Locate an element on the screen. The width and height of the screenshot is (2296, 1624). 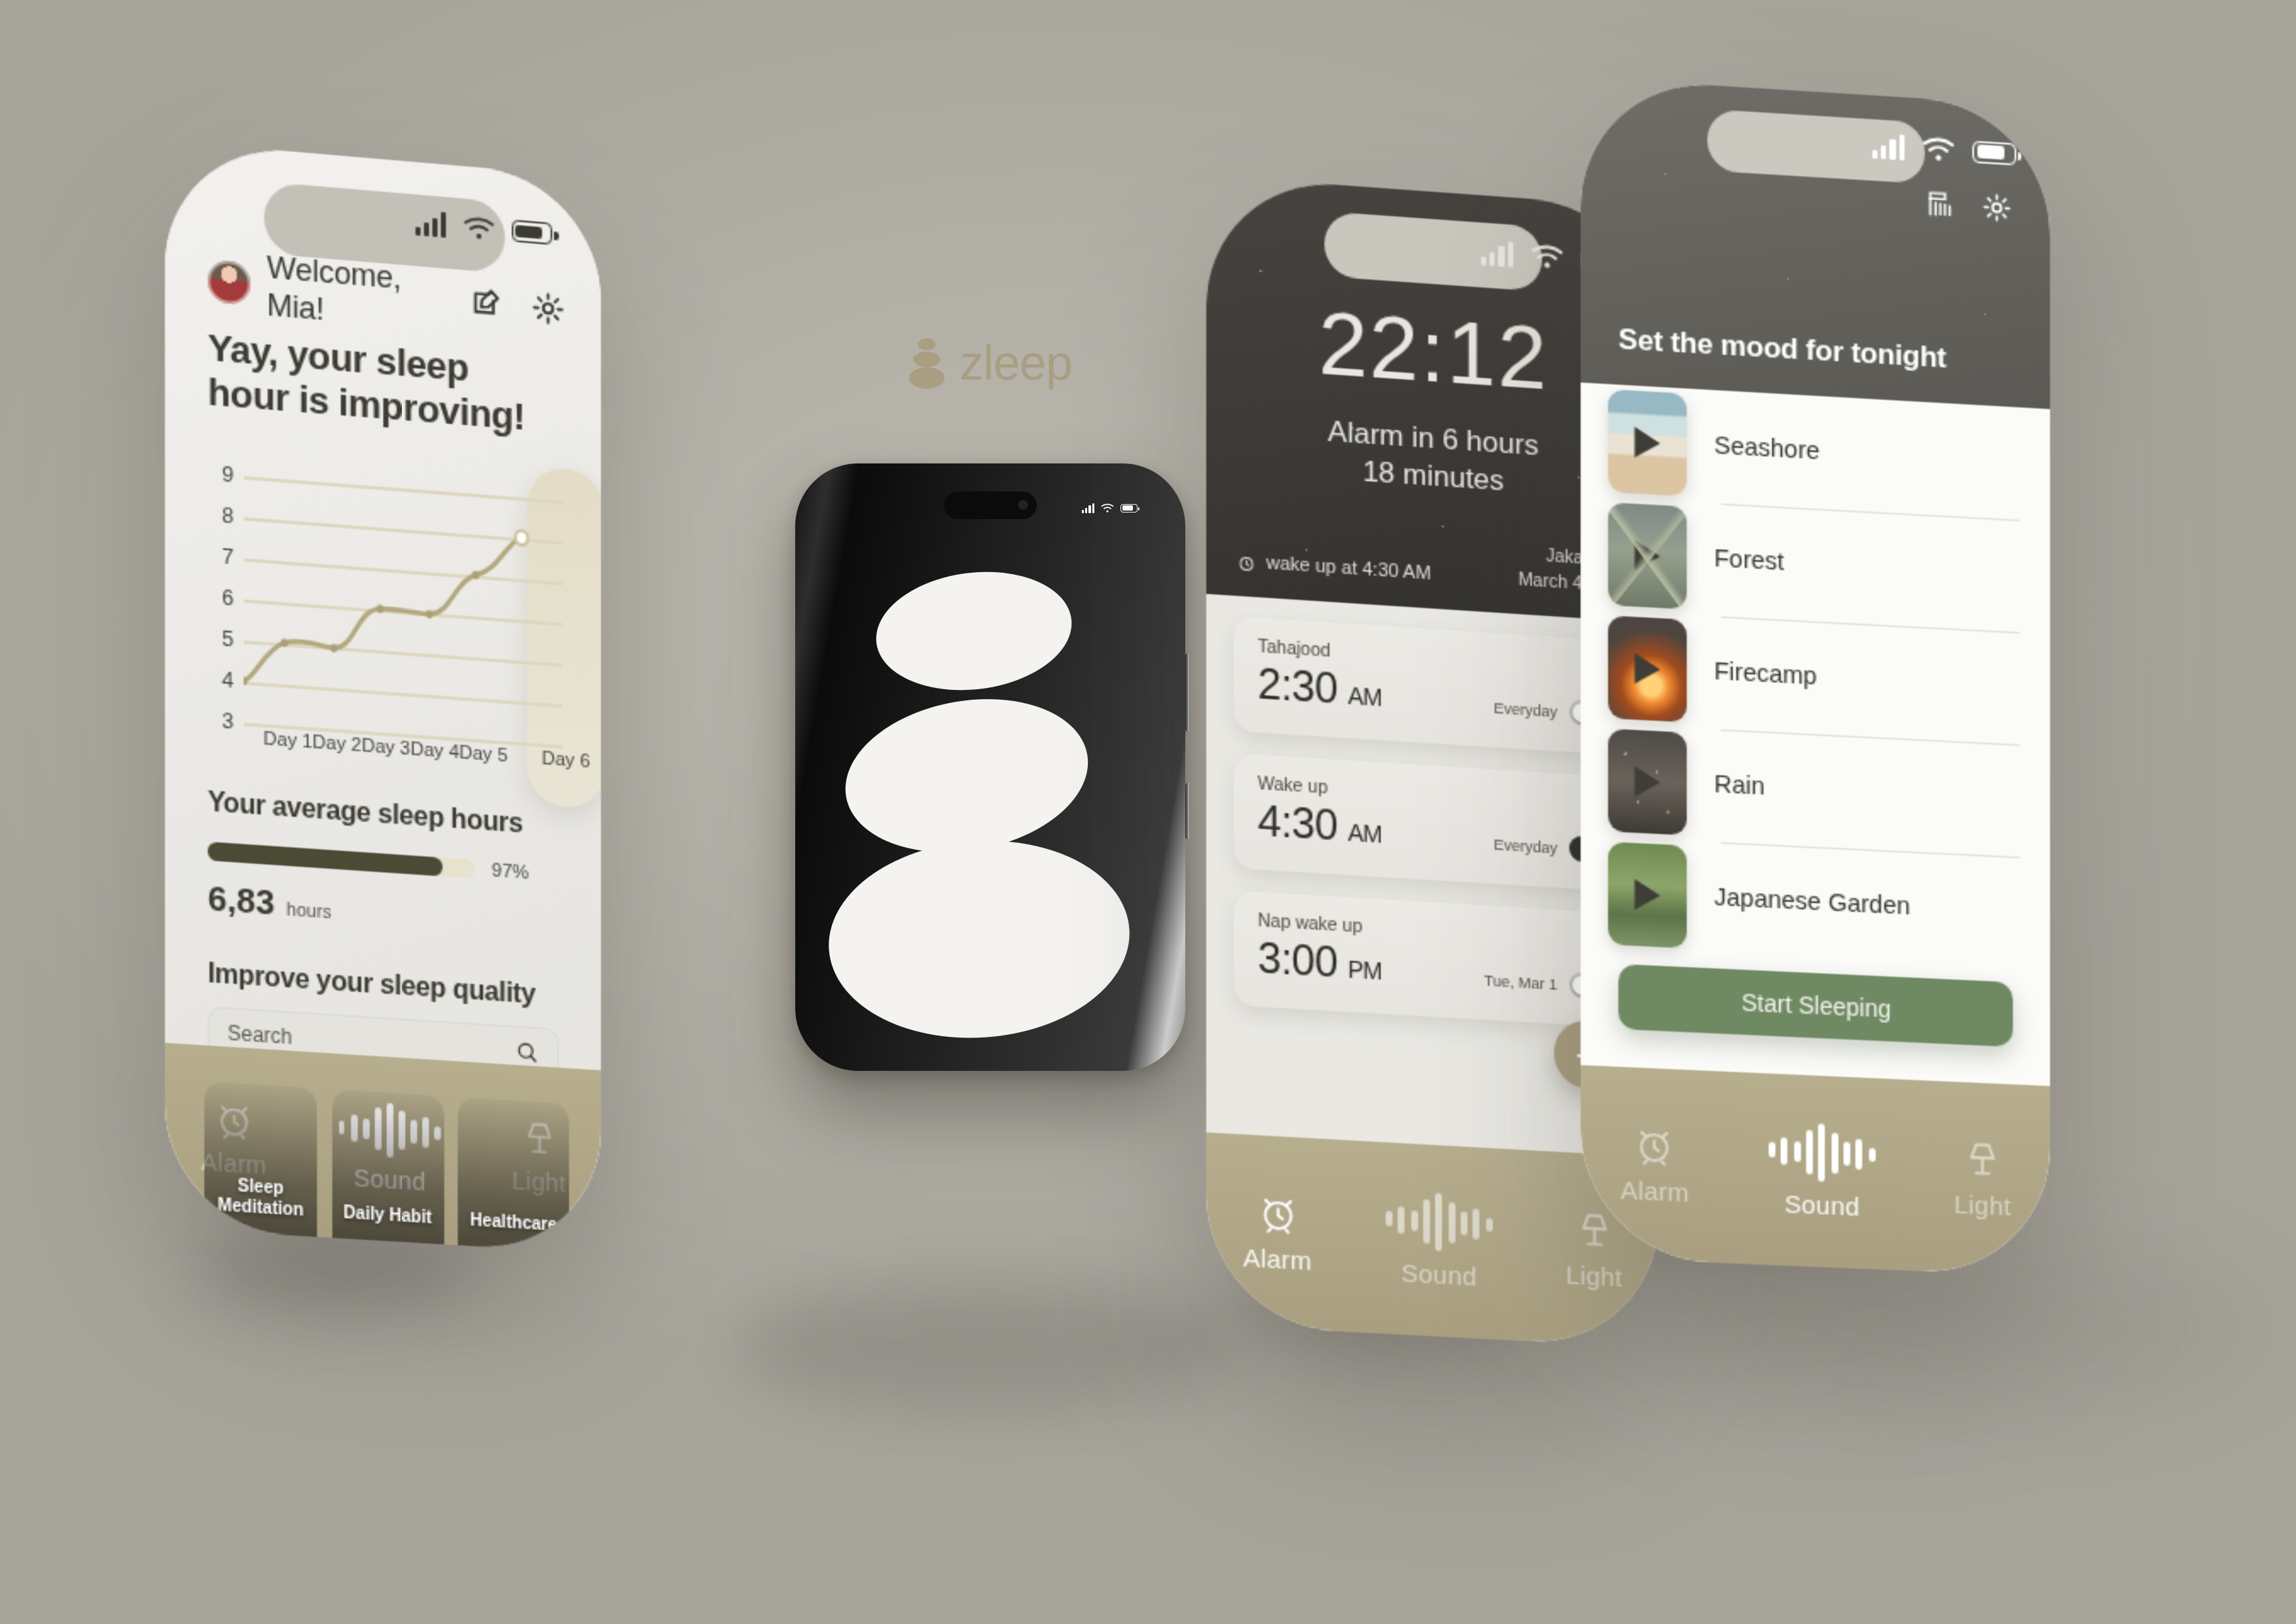
average-hours-value: 6,83 is located at coordinates (241, 902).